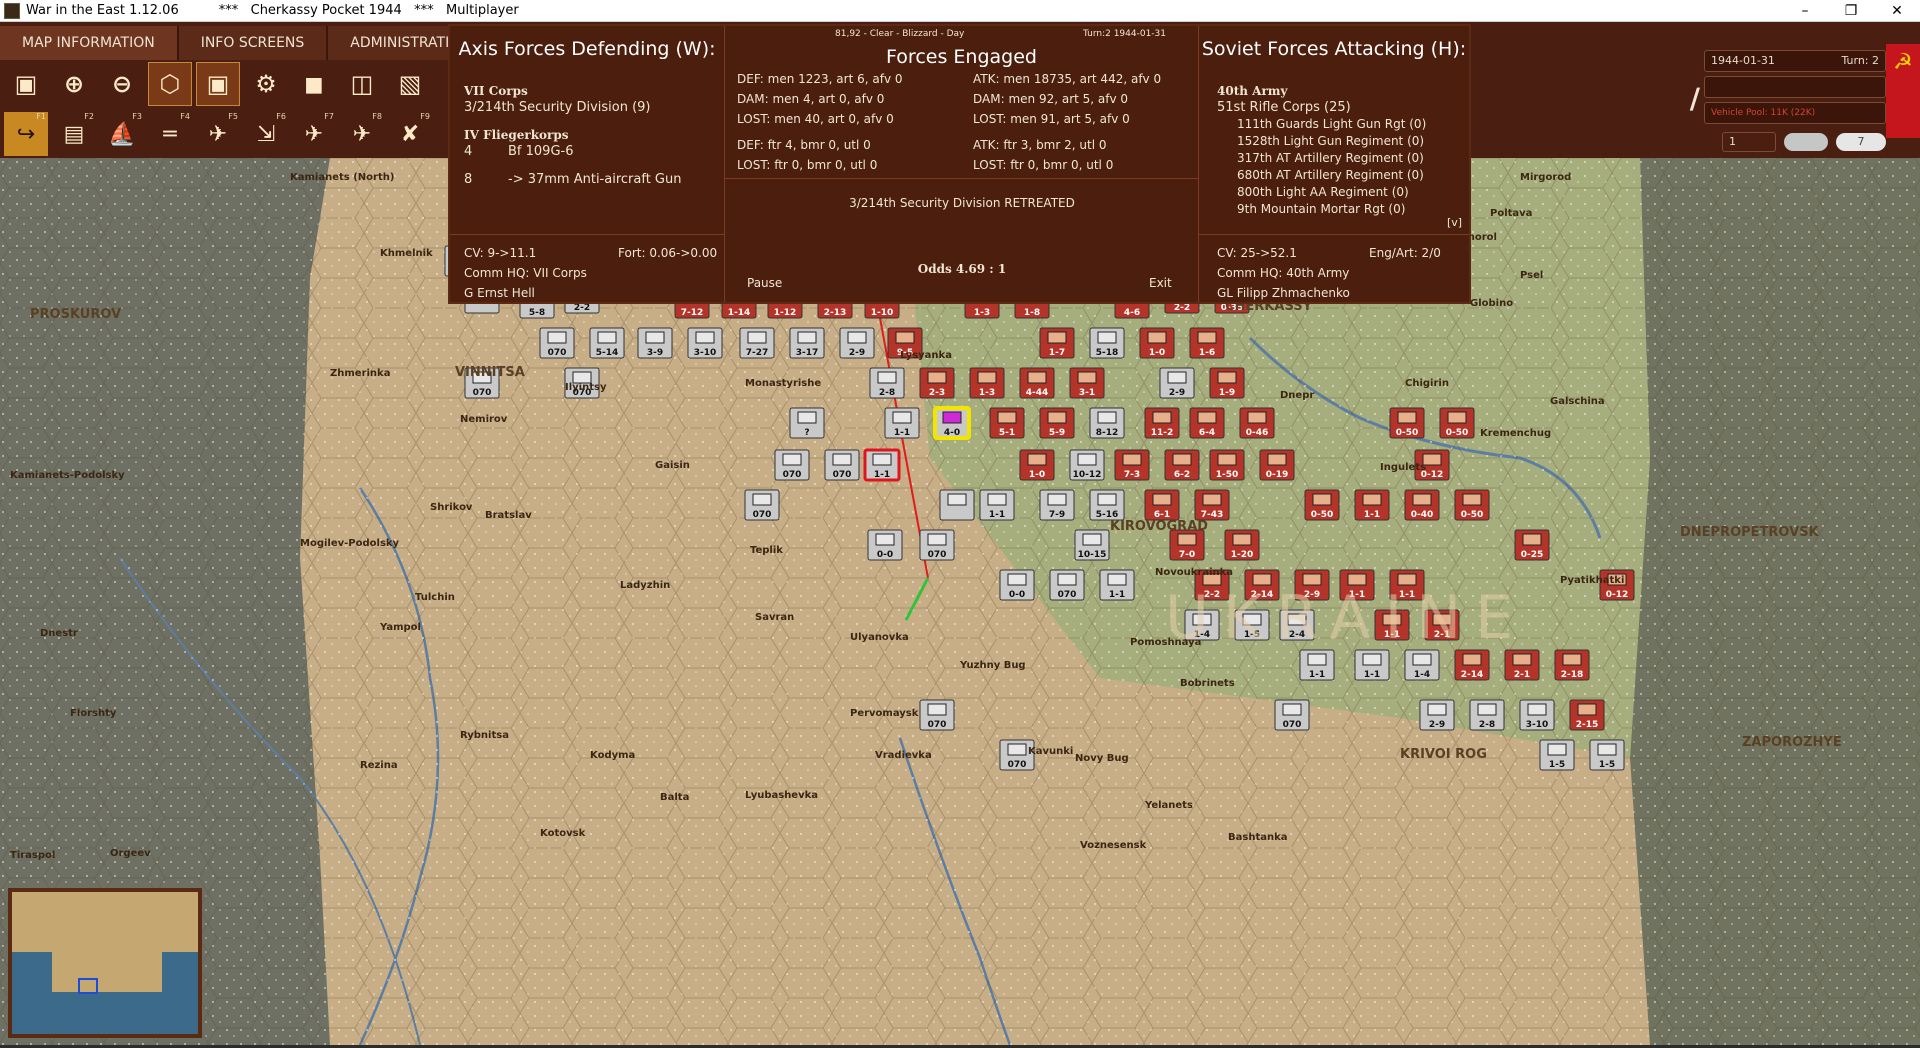 This screenshot has width=1920, height=1048. I want to click on soviet-unit-counter: 7-0, so click(1187, 545).